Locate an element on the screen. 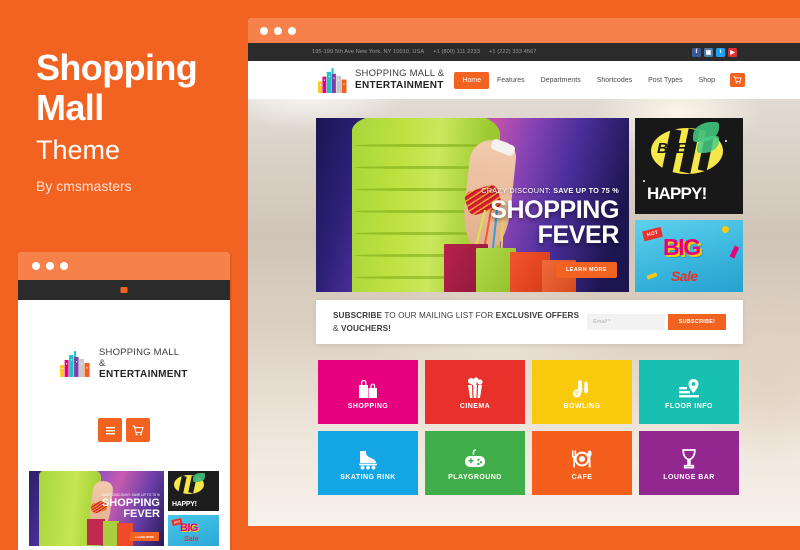 The image size is (800, 550). mobile-logo: SHOPPING MALL & ENTERTAINMENT is located at coordinates (124, 364).